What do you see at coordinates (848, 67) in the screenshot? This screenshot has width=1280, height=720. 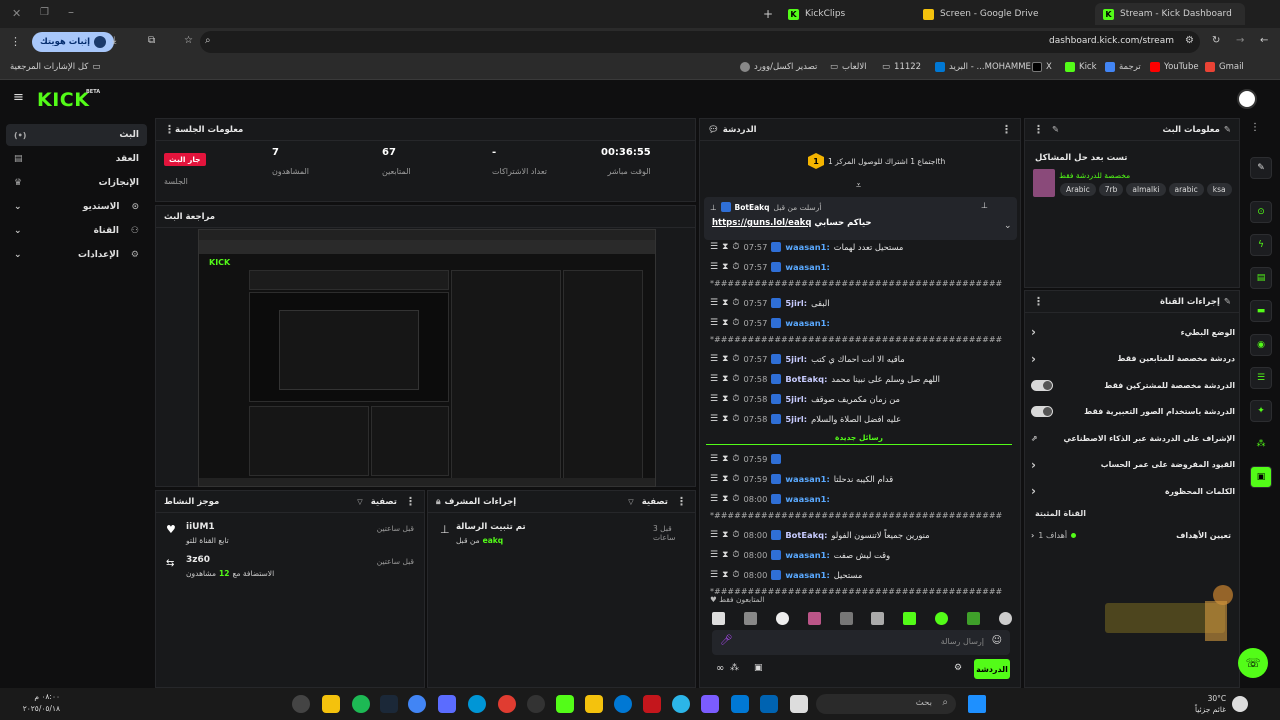 I see `bookmark-games: ▭ الالعاب` at bounding box center [848, 67].